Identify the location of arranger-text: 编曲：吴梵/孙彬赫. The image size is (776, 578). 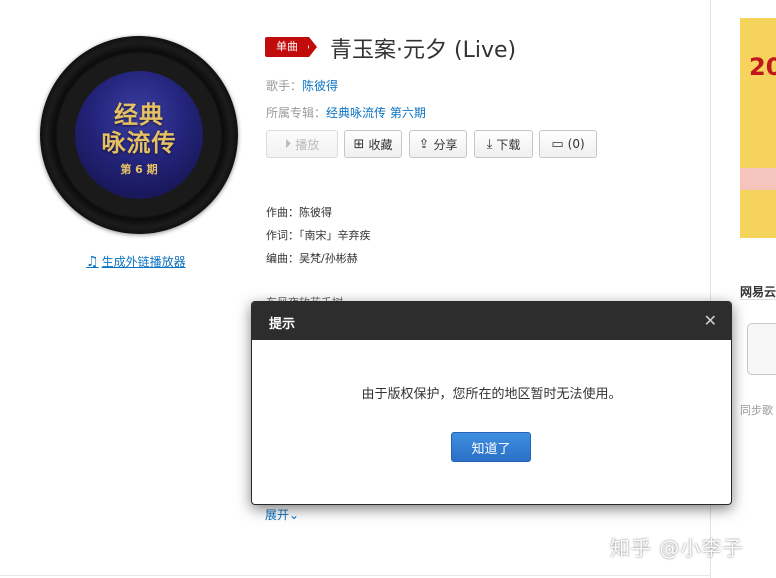
(312, 258).